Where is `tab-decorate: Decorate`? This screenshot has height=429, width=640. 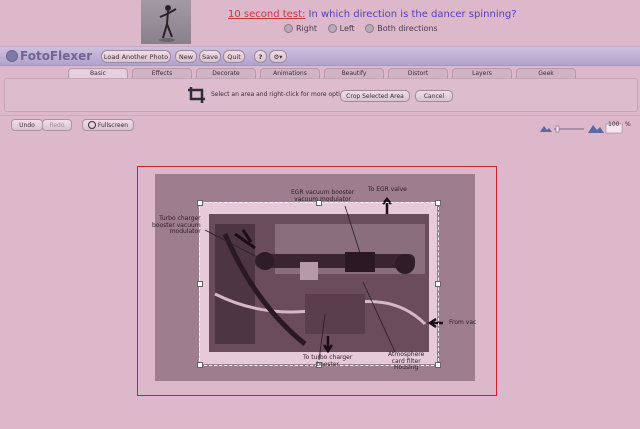
tab-decorate: Decorate is located at coordinates (226, 73).